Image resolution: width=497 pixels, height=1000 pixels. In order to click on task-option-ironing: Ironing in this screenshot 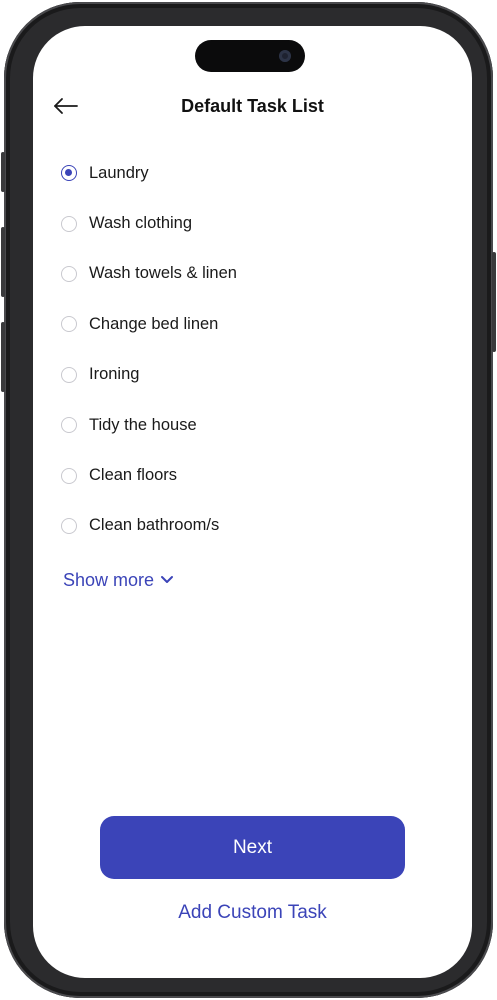, I will do `click(256, 375)`.